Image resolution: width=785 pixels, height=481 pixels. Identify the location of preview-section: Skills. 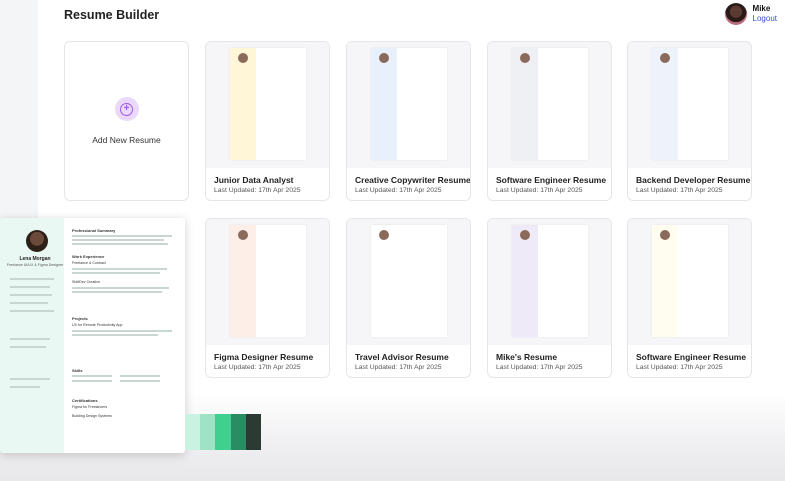
(77, 370).